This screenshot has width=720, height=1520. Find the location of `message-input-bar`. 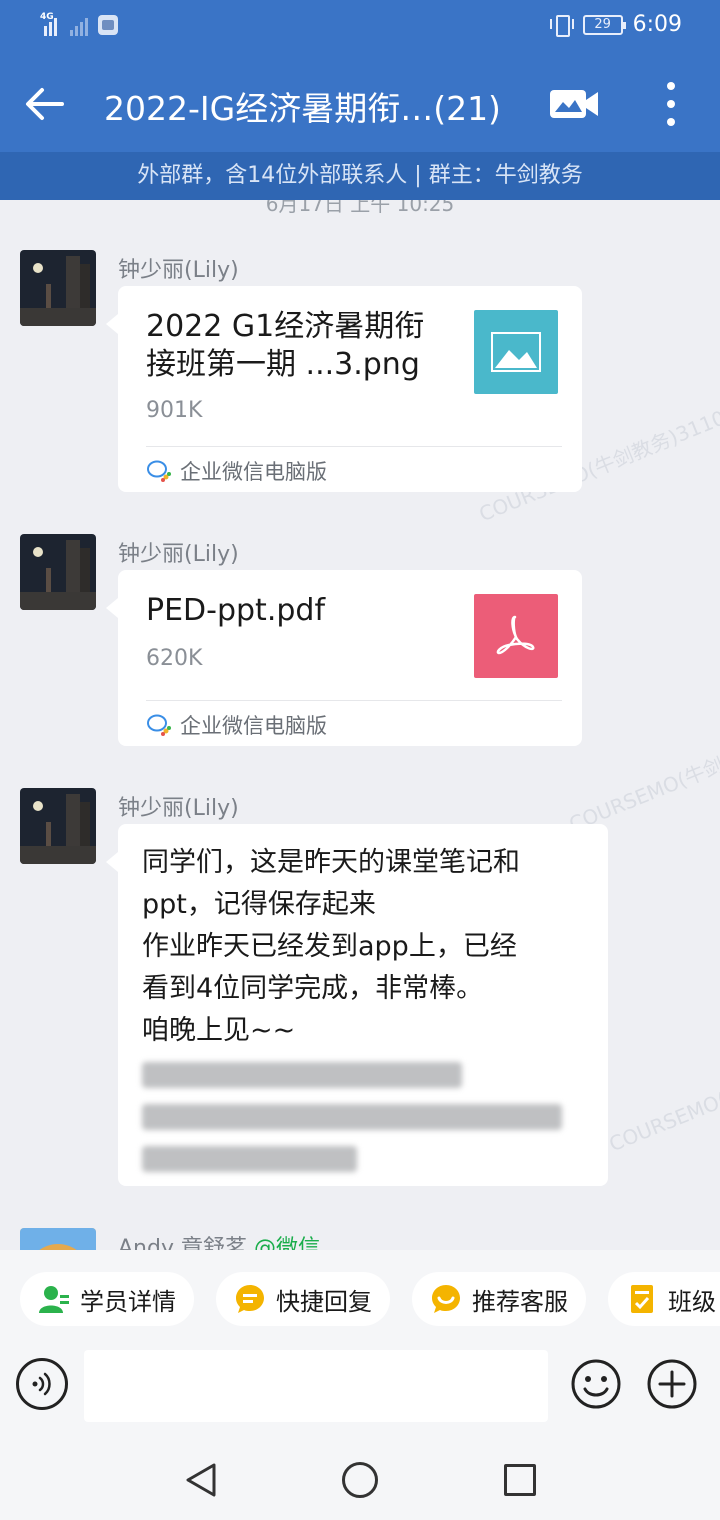

message-input-bar is located at coordinates (360, 1393).